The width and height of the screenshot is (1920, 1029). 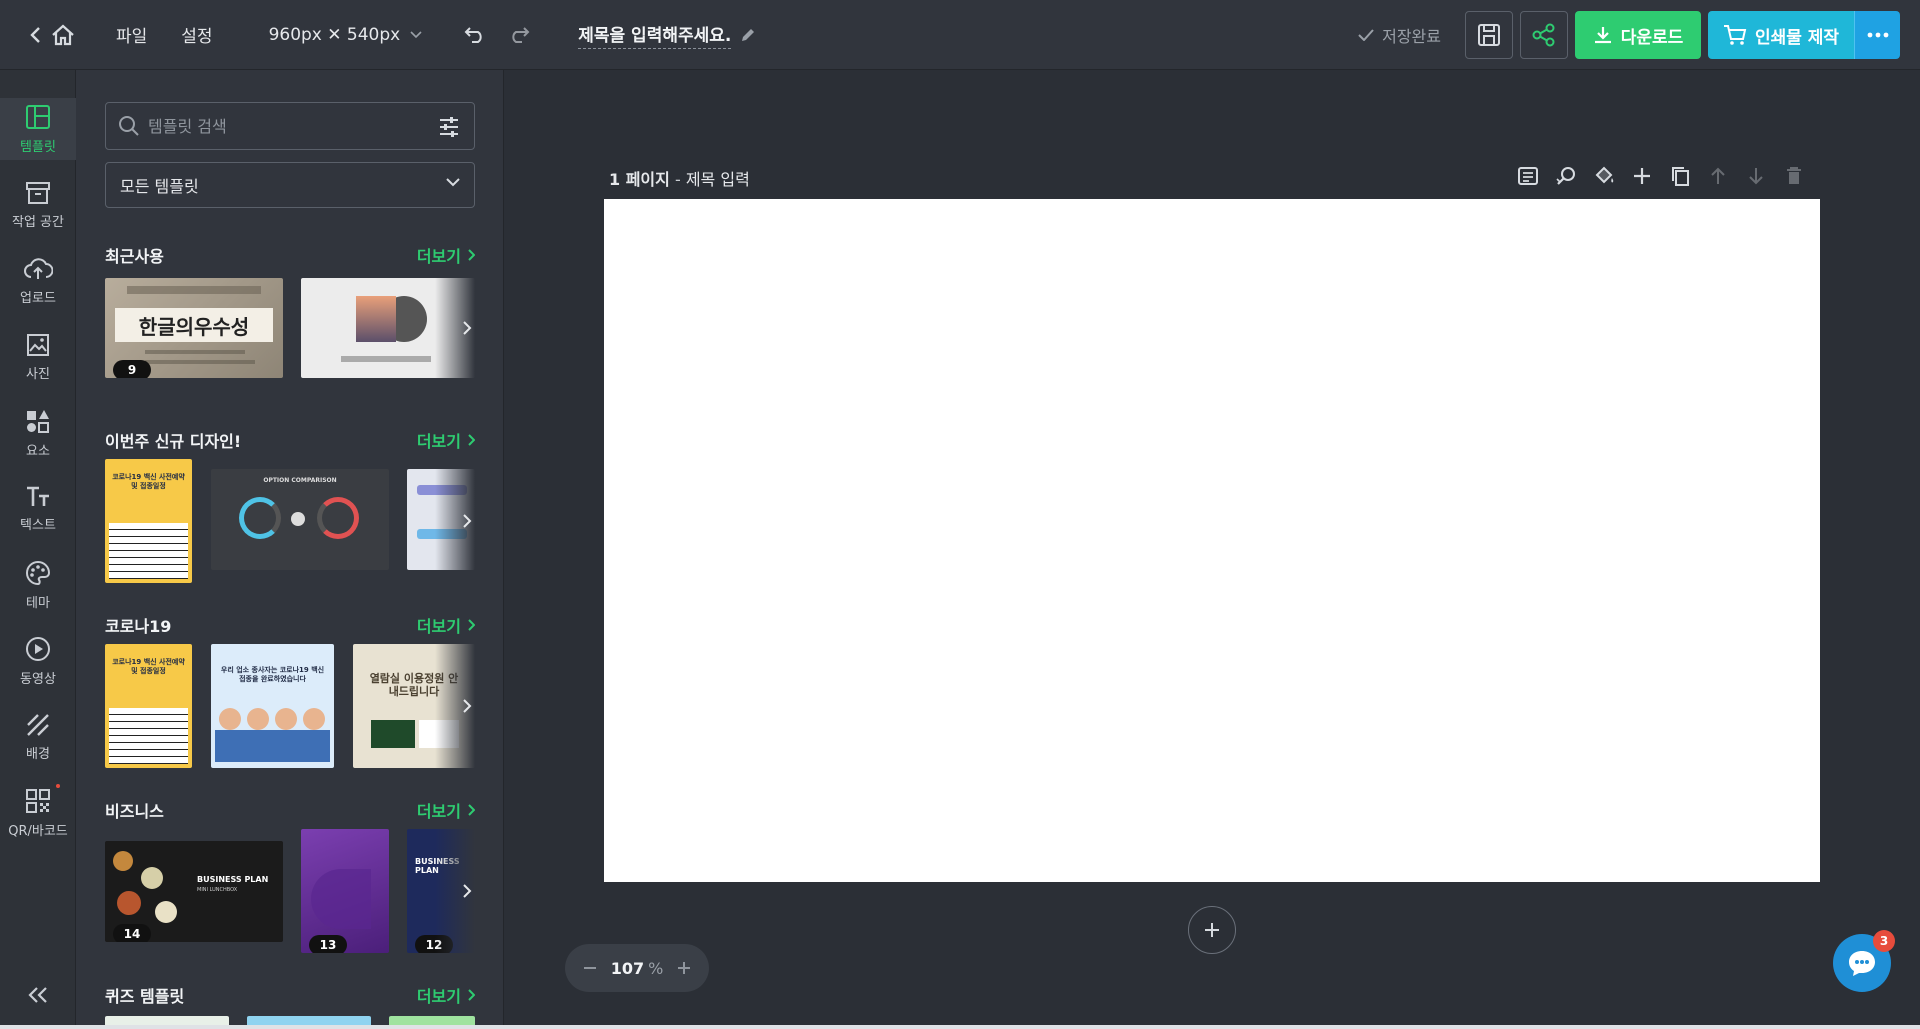 What do you see at coordinates (194, 891) in the screenshot?
I see `template-thumb: BUSINESS PLAN MINI LUNCHBOX 14` at bounding box center [194, 891].